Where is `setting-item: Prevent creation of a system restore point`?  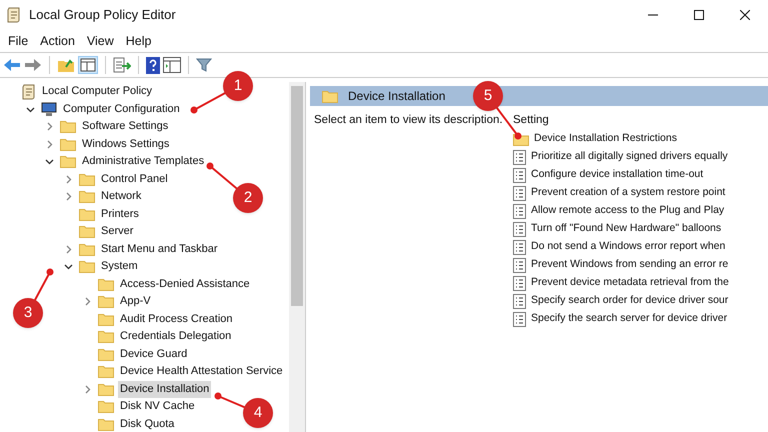 setting-item: Prevent creation of a system restore point is located at coordinates (628, 193).